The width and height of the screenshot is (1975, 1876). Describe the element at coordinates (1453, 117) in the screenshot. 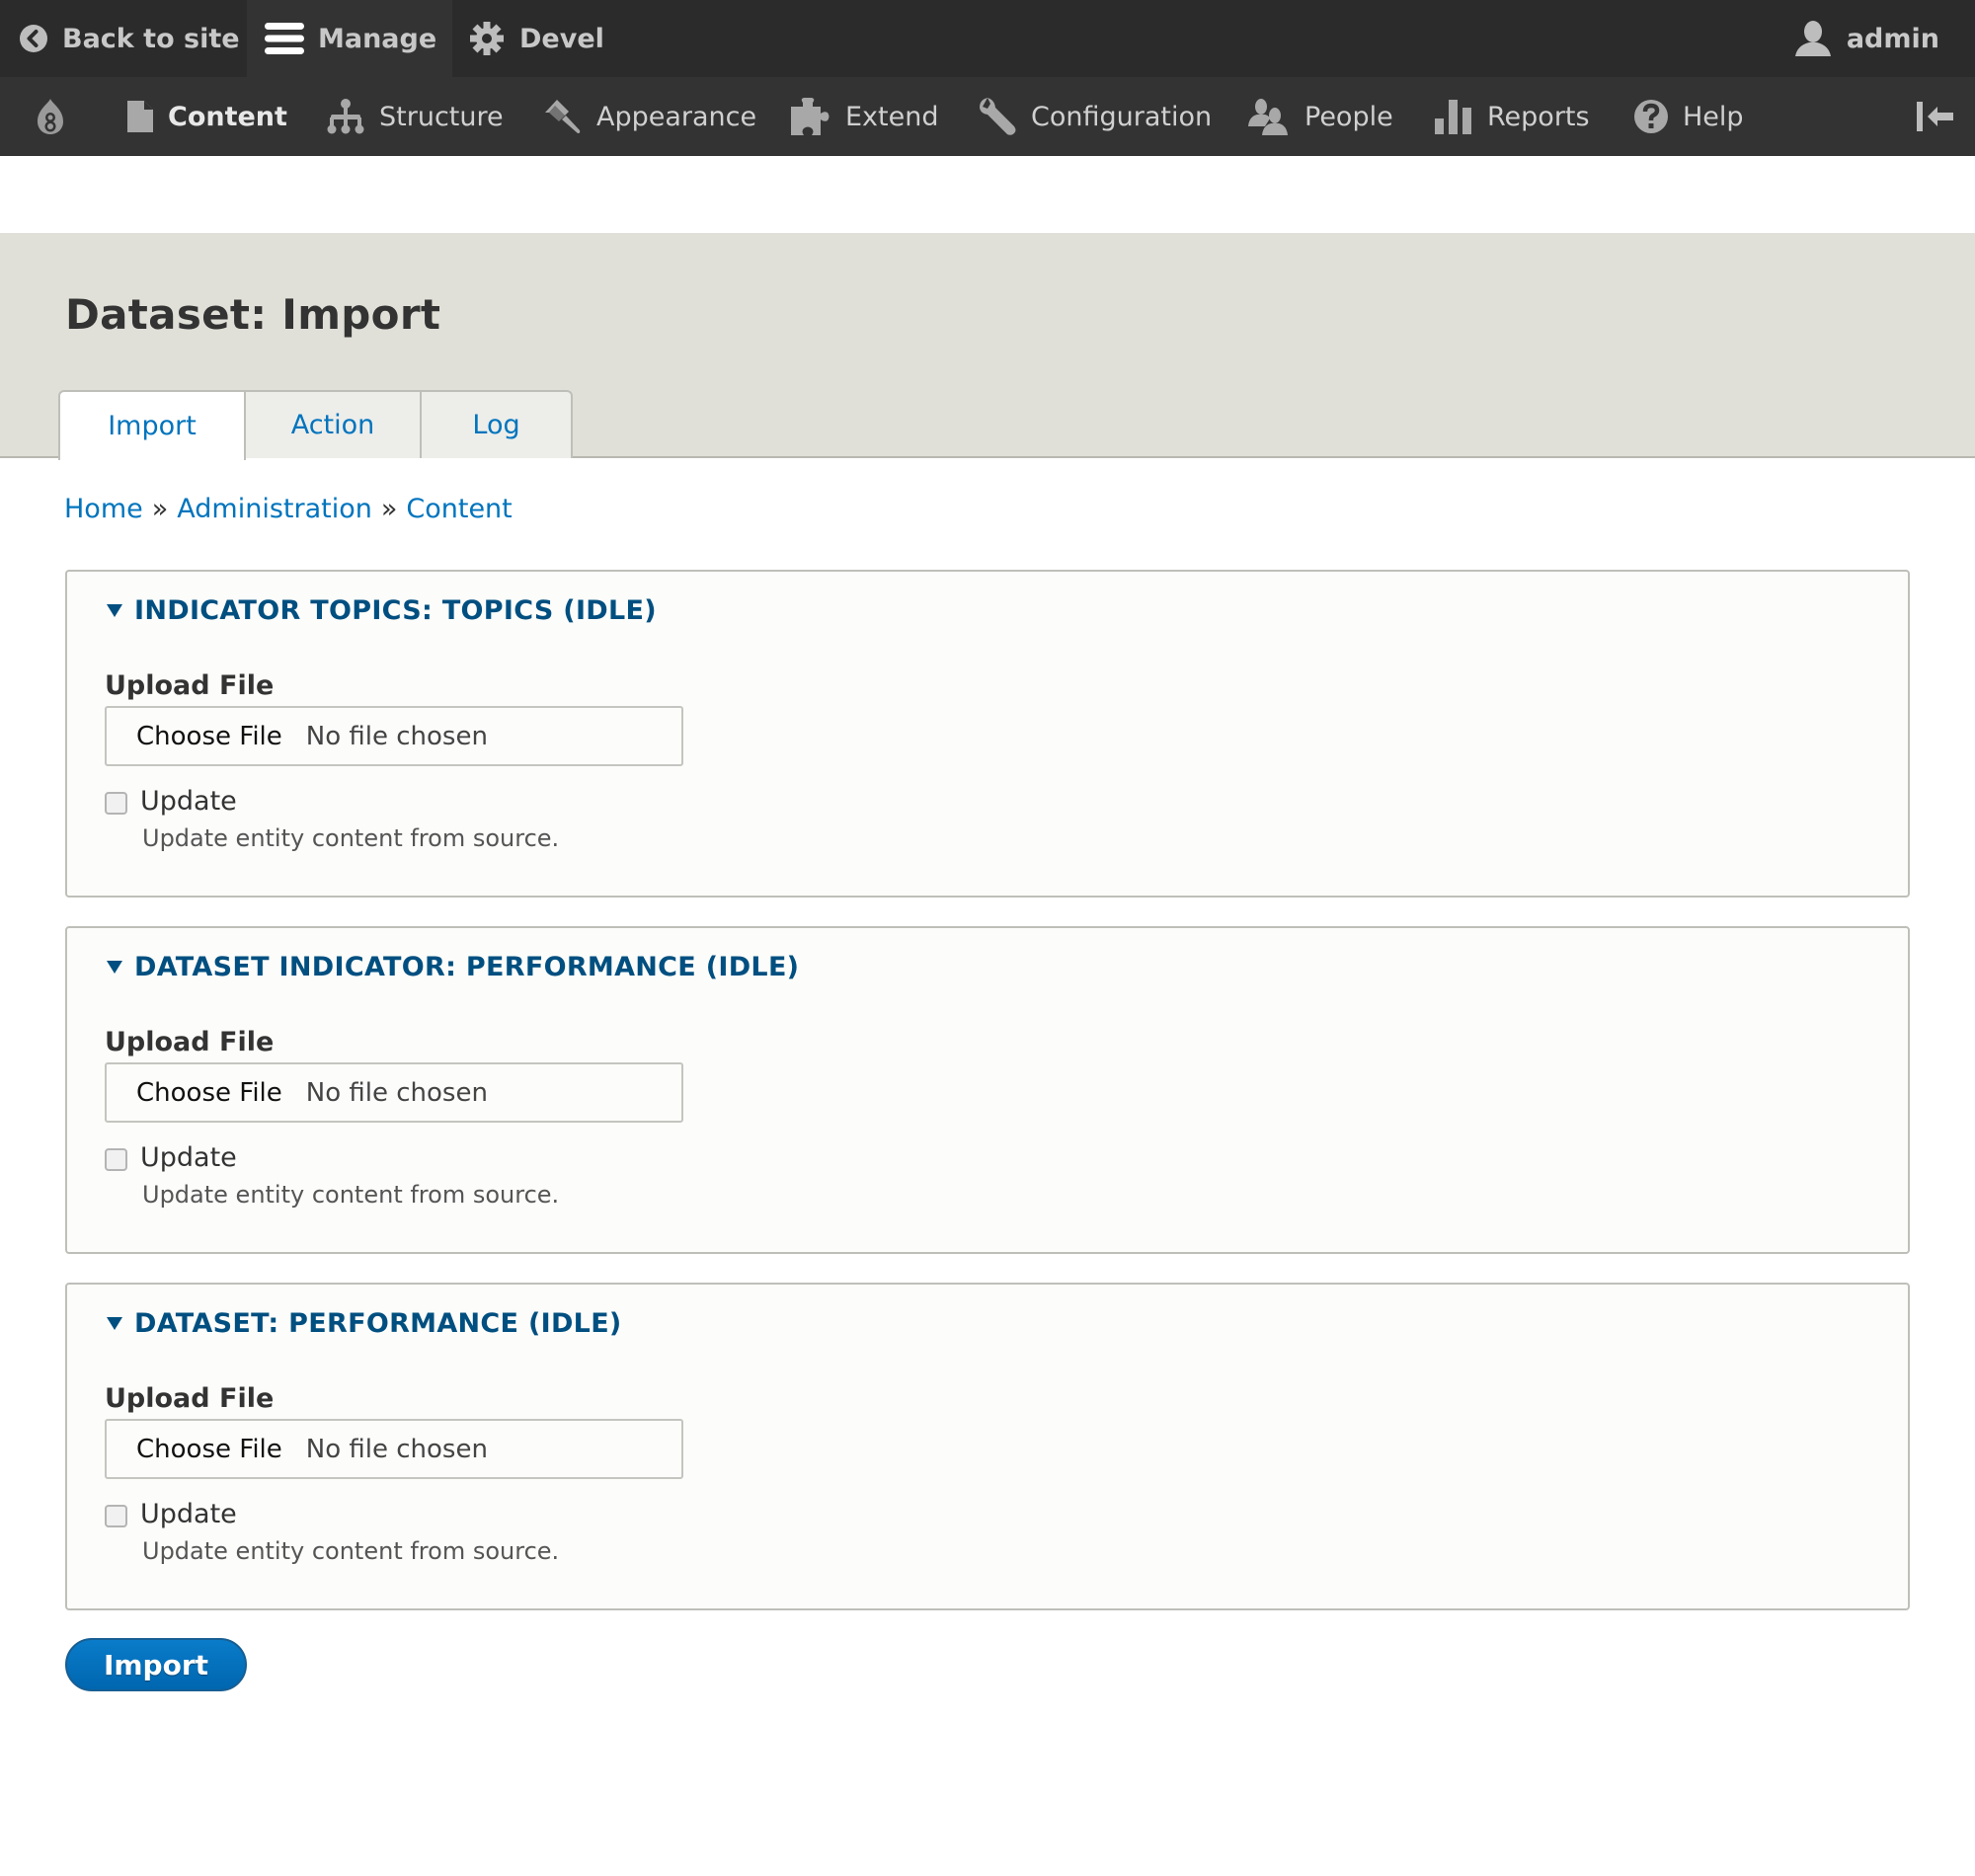

I see `bar-chart-icon` at that location.